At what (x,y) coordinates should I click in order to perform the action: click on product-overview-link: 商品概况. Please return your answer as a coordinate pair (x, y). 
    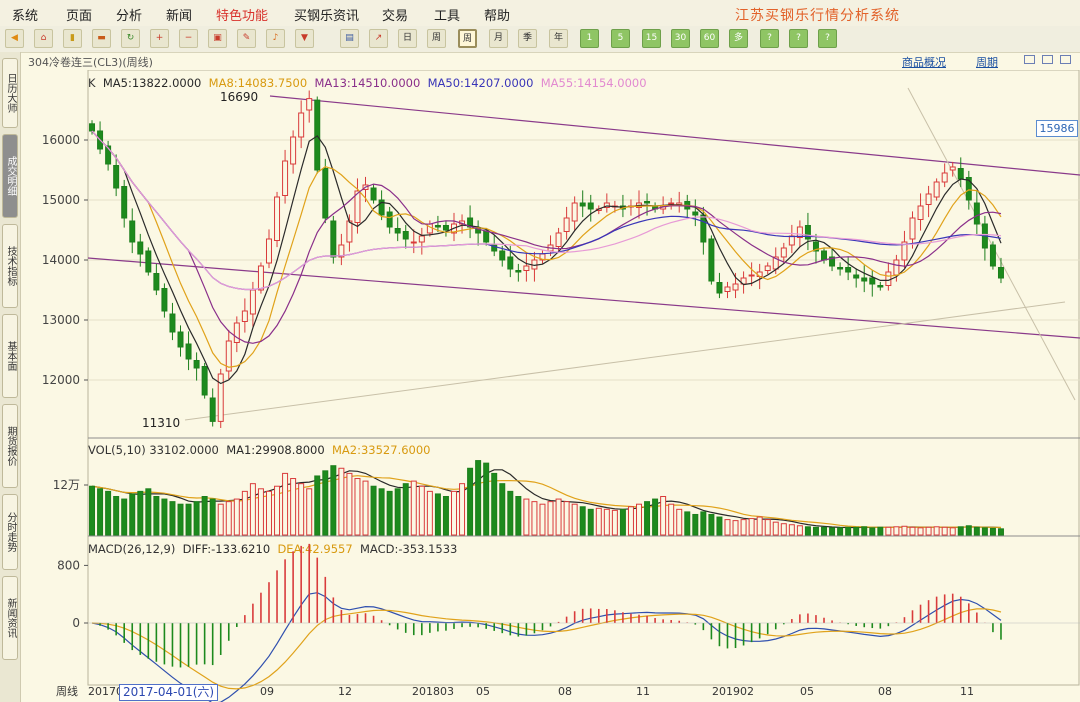
    Looking at the image, I should click on (924, 62).